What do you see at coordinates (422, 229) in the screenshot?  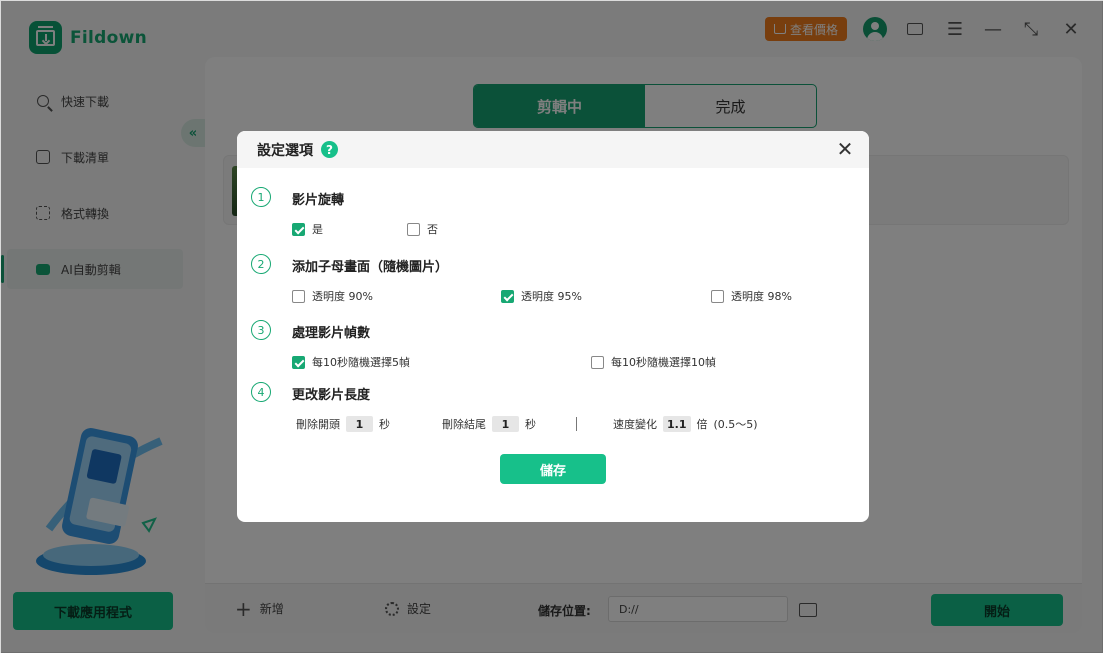 I see `rotation-no-checkbox: 否` at bounding box center [422, 229].